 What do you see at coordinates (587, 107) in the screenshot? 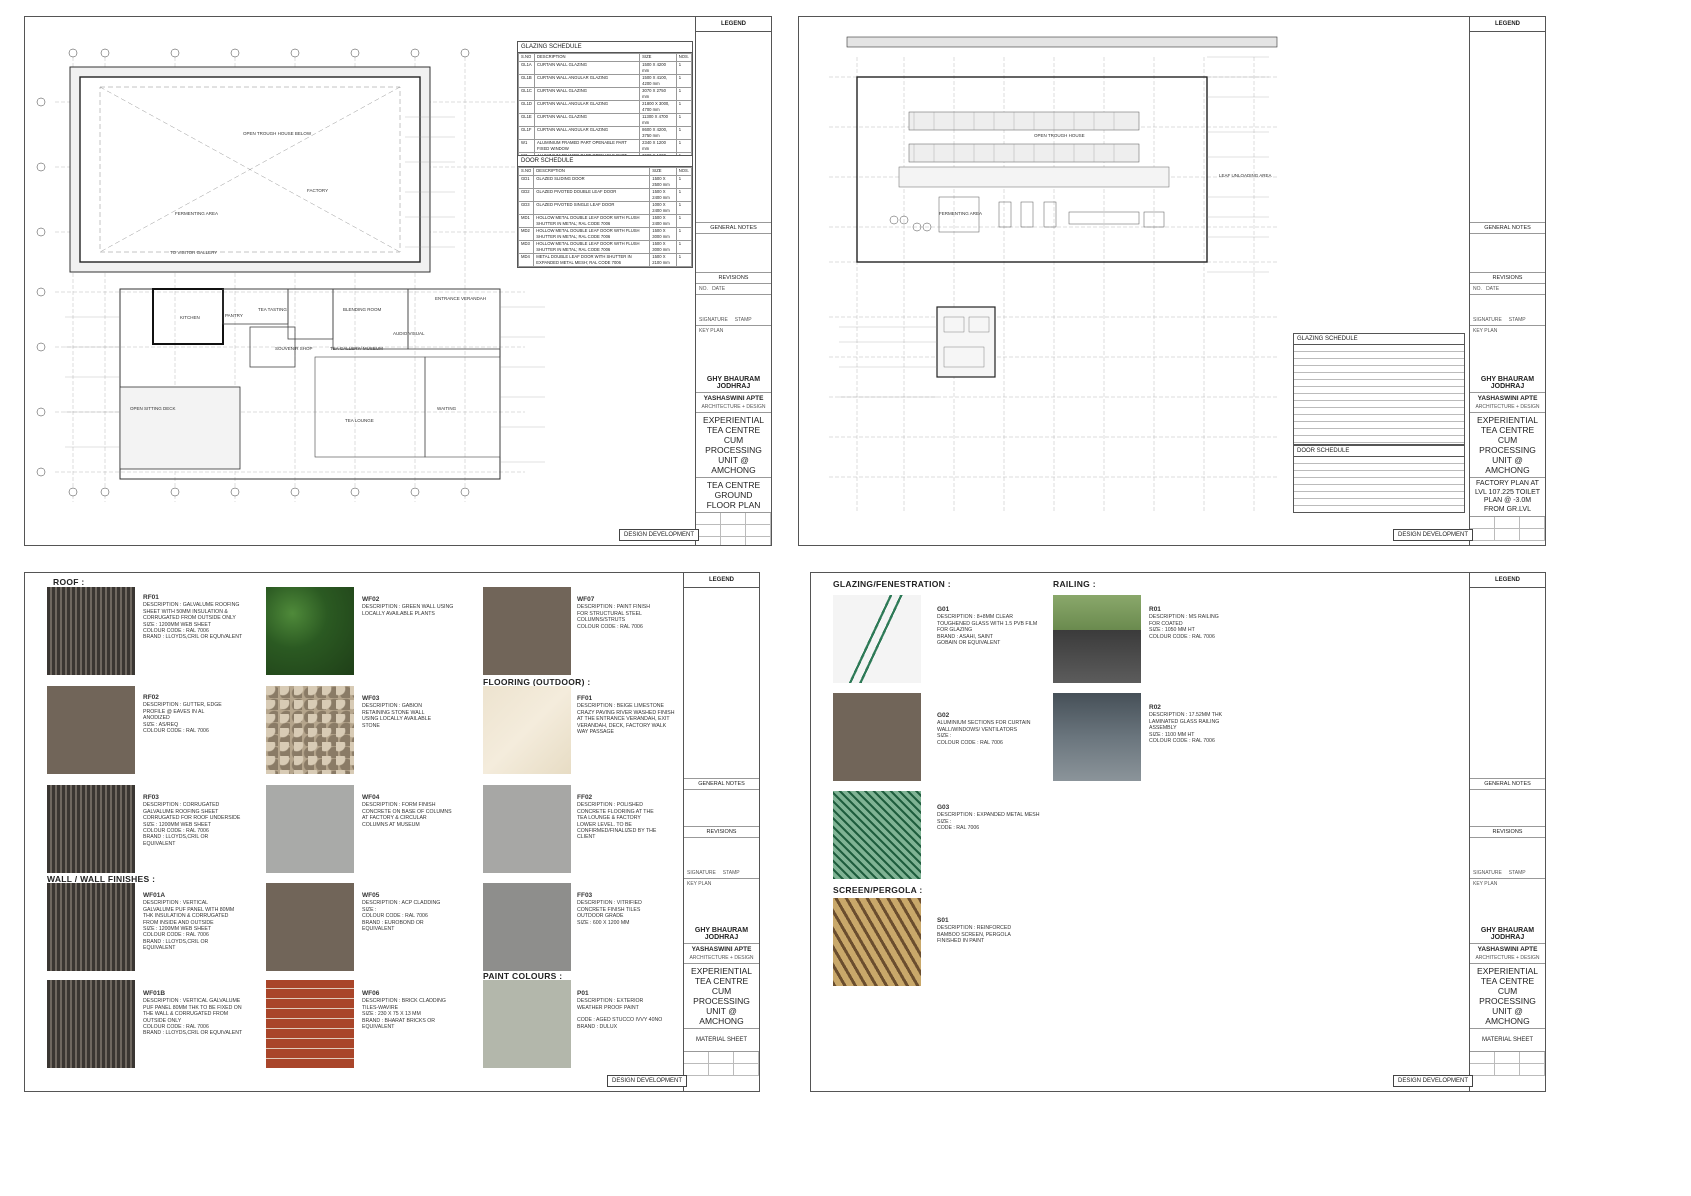
I see `table-cell: CURTAIN WALL ANGULAR GLAZING` at bounding box center [587, 107].